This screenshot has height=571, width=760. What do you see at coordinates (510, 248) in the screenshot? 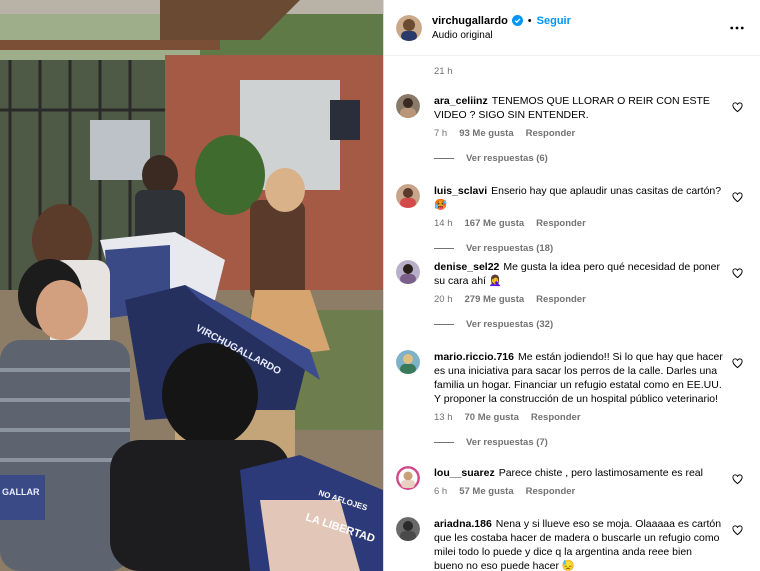
I see `view-replies-label: Ver respuestas (18)` at bounding box center [510, 248].